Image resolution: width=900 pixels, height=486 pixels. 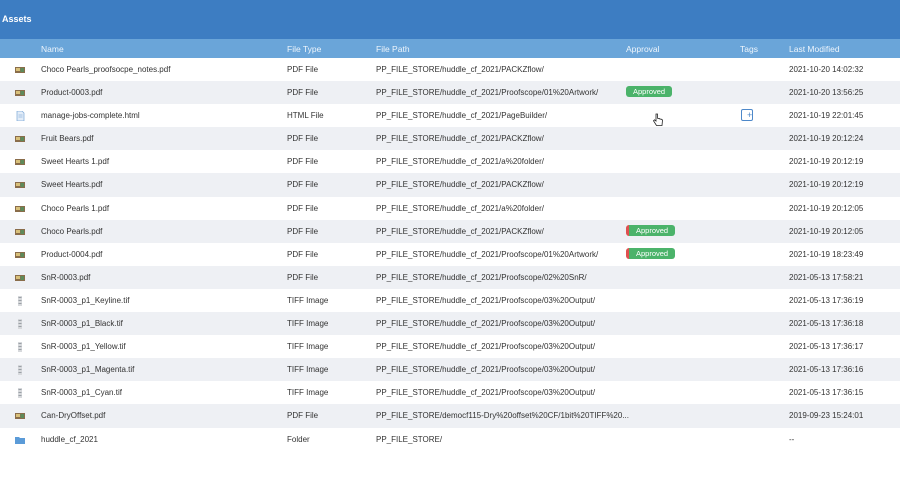 I want to click on column-header-tags: Tags, so click(x=749, y=49).